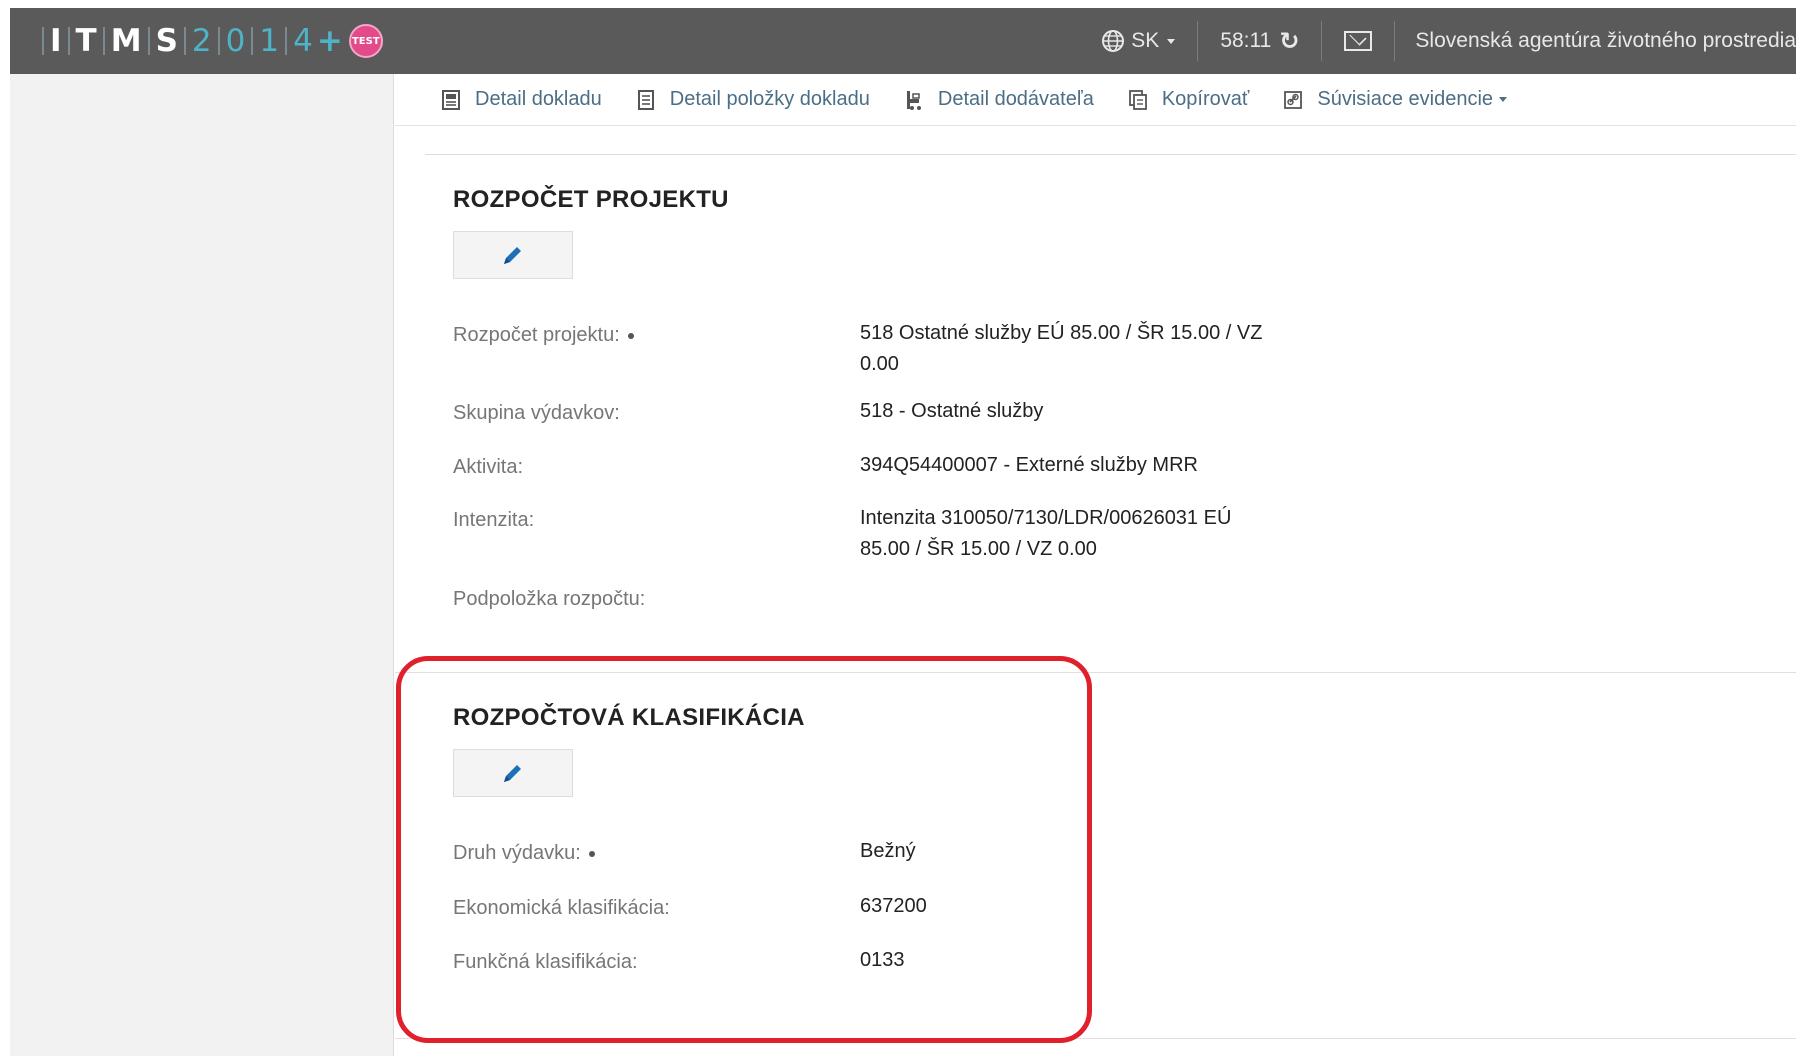  I want to click on suvisiace-evidencie-dropdown: Súvisiace evidencie, so click(1395, 99).